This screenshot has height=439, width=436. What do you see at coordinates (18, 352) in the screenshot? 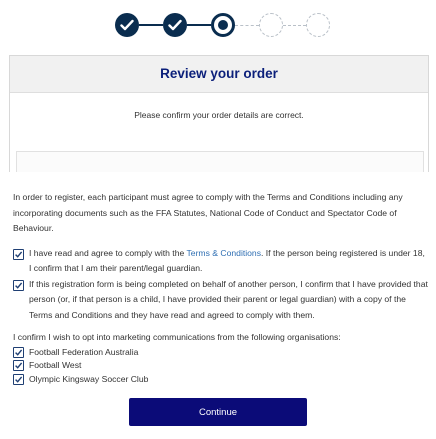
I see `org-ffa-checkbox` at bounding box center [18, 352].